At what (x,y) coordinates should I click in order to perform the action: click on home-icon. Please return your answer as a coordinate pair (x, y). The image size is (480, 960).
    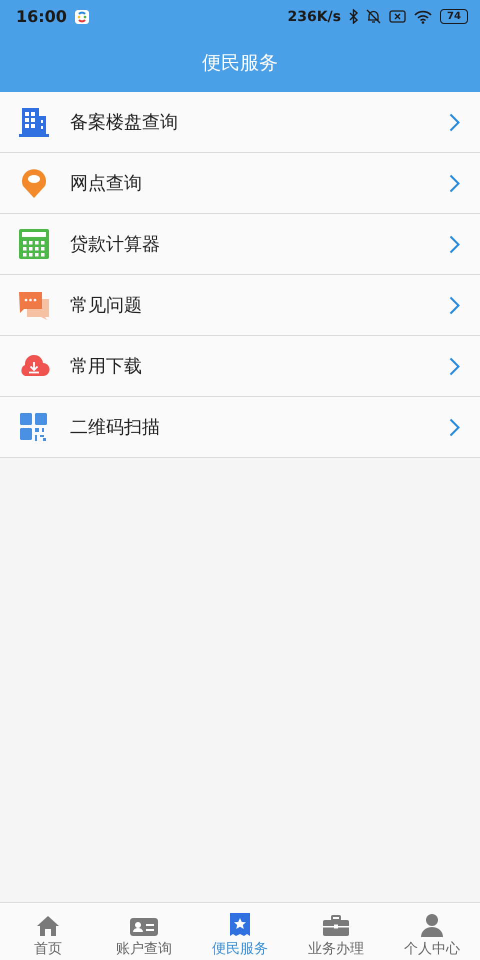
    Looking at the image, I should click on (48, 926).